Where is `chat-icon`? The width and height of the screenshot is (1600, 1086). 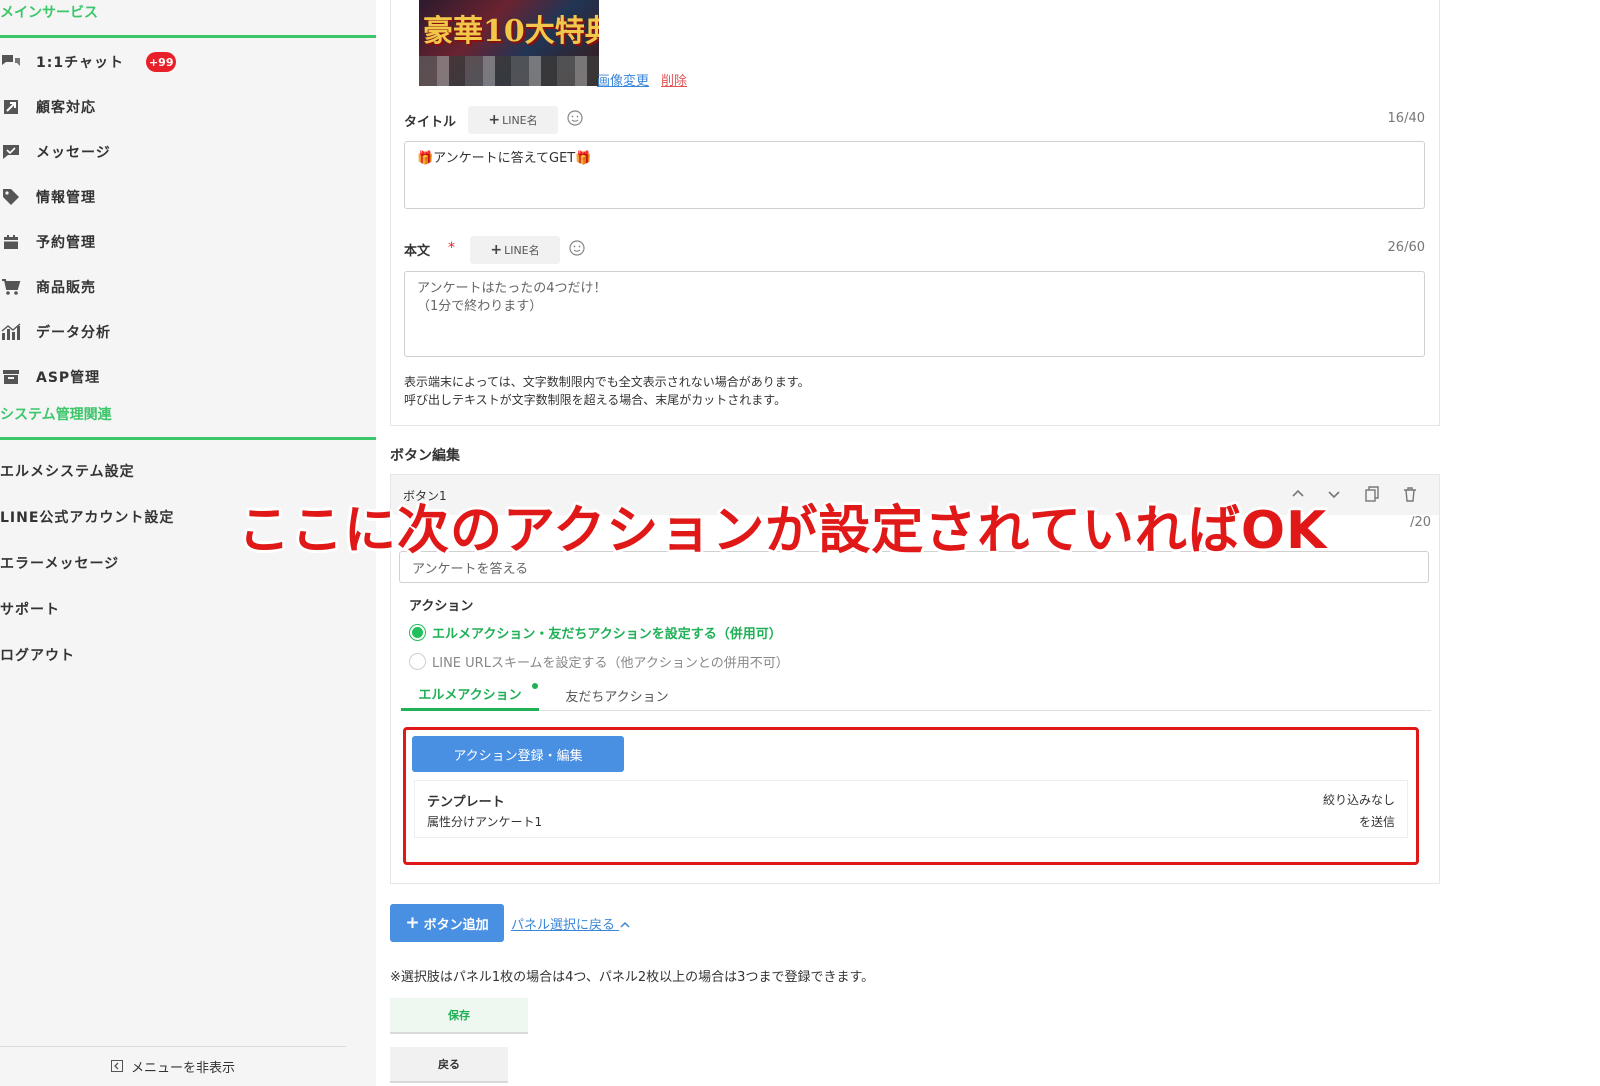
chat-icon is located at coordinates (11, 62).